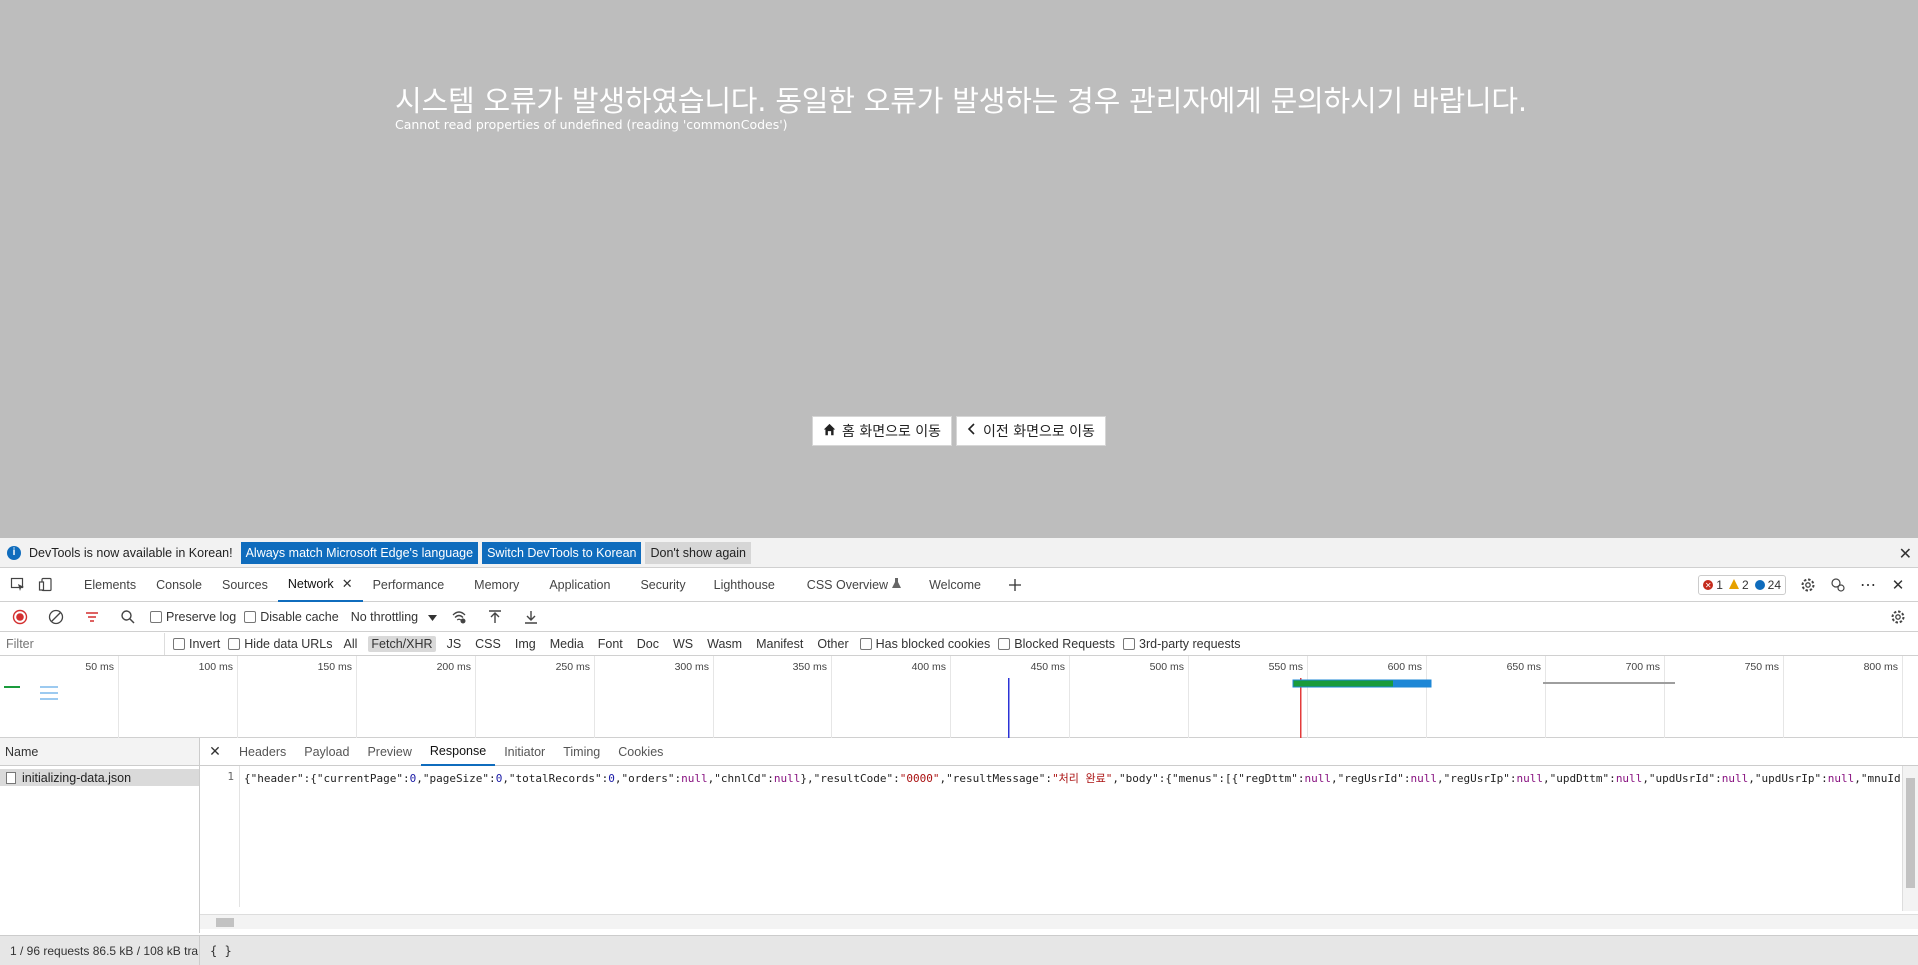  I want to click on home-icon, so click(829, 431).